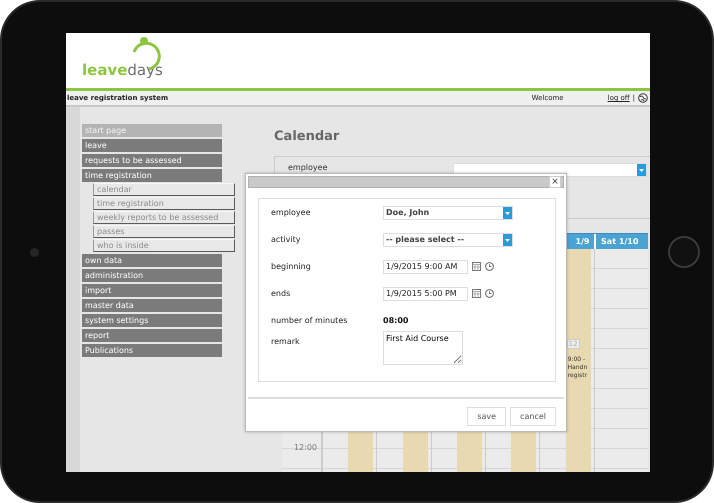 The height and width of the screenshot is (503, 714). I want to click on sidebar-item: own data, so click(152, 260).